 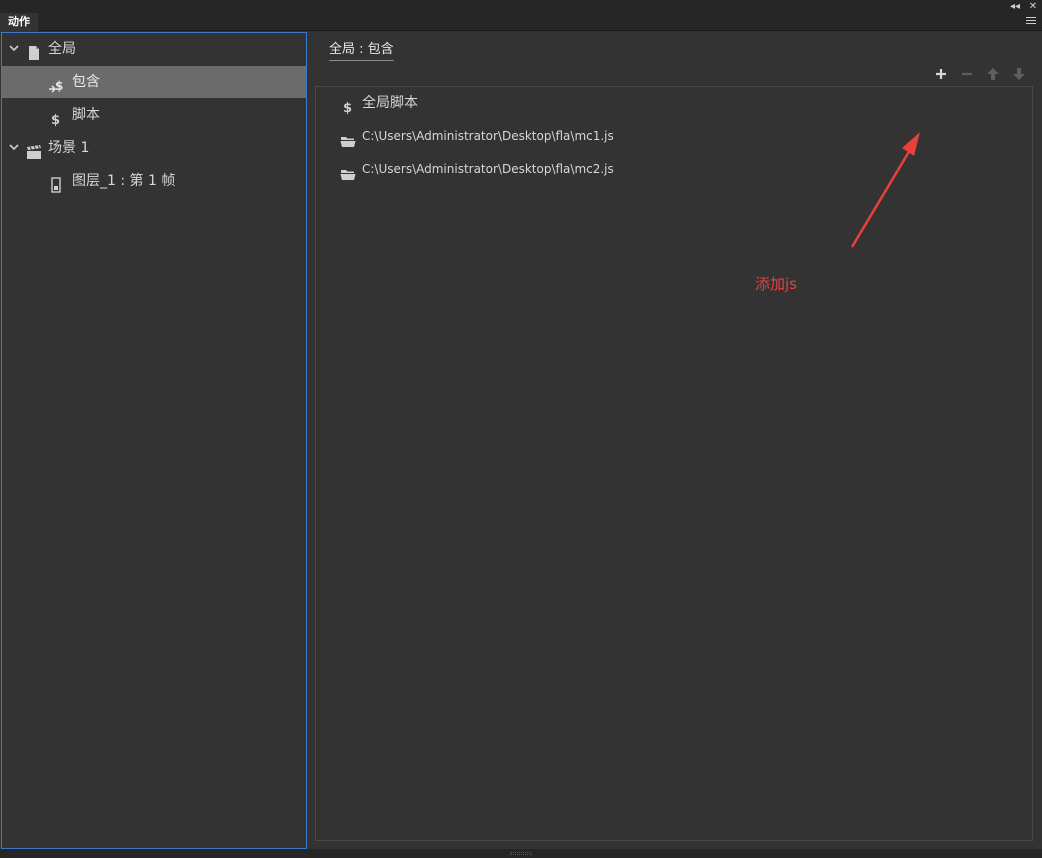 I want to click on tree-item-label: 场景 1, so click(x=69, y=148).